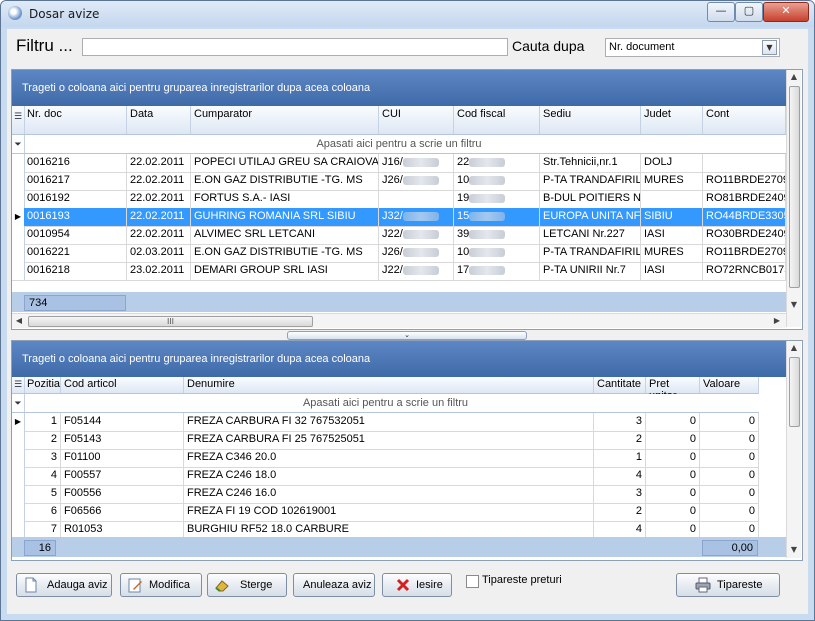  Describe the element at coordinates (590, 271) in the screenshot. I see `cell-sediu: P-TA UNIRII Nr.7` at that location.